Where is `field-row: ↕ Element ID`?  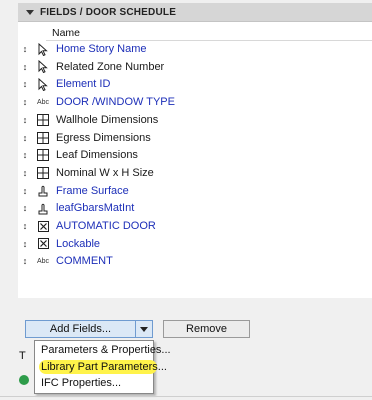 field-row: ↕ Element ID is located at coordinates (195, 84).